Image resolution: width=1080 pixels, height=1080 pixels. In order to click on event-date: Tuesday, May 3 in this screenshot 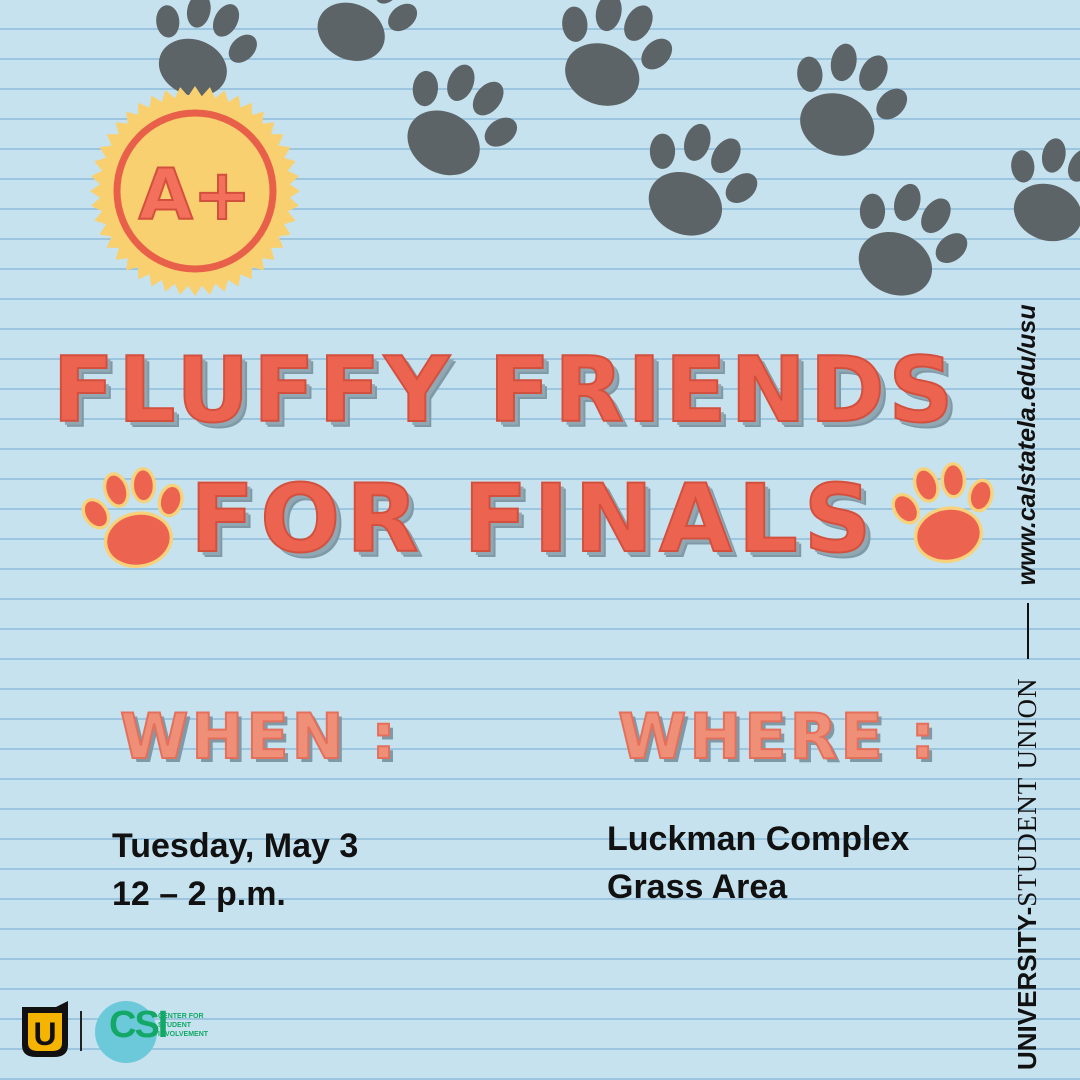, I will do `click(235, 846)`.